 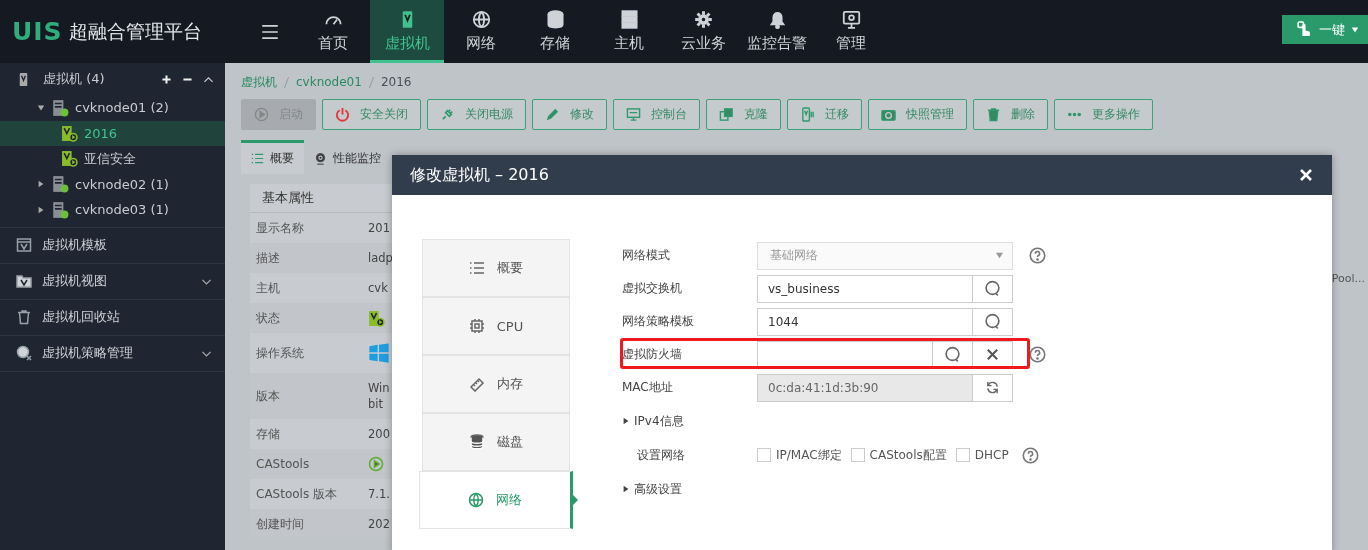 I want to click on power-icon, so click(x=342, y=114).